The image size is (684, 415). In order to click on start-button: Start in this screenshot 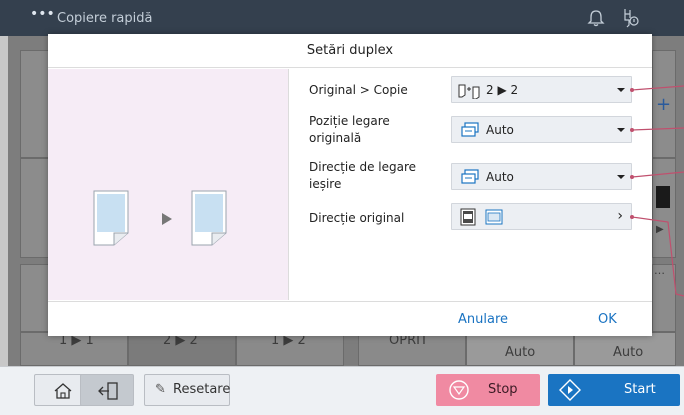, I will do `click(614, 390)`.